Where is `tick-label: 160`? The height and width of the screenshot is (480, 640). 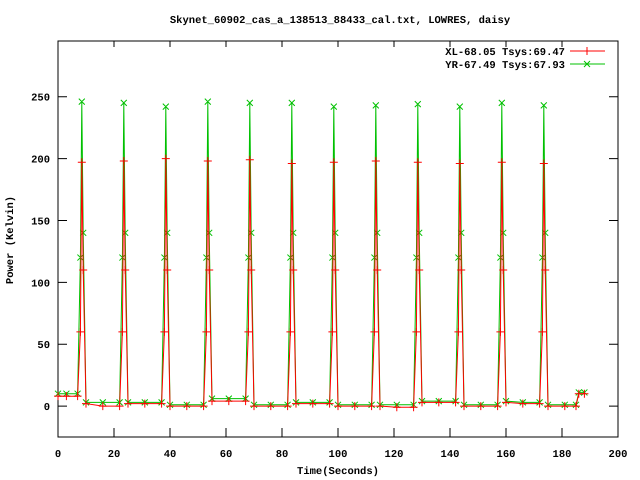 tick-label: 160 is located at coordinates (506, 455).